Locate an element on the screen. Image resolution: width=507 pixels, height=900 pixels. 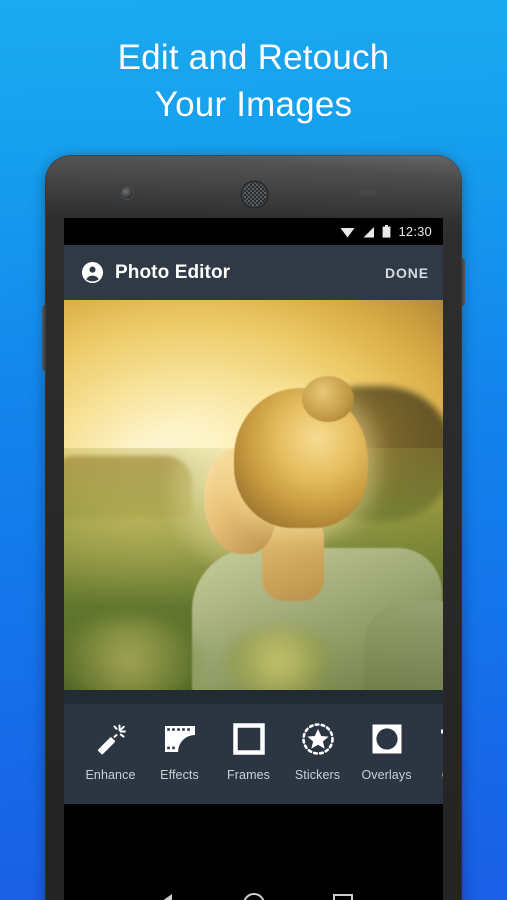
cell-signal-icon is located at coordinates (369, 231).